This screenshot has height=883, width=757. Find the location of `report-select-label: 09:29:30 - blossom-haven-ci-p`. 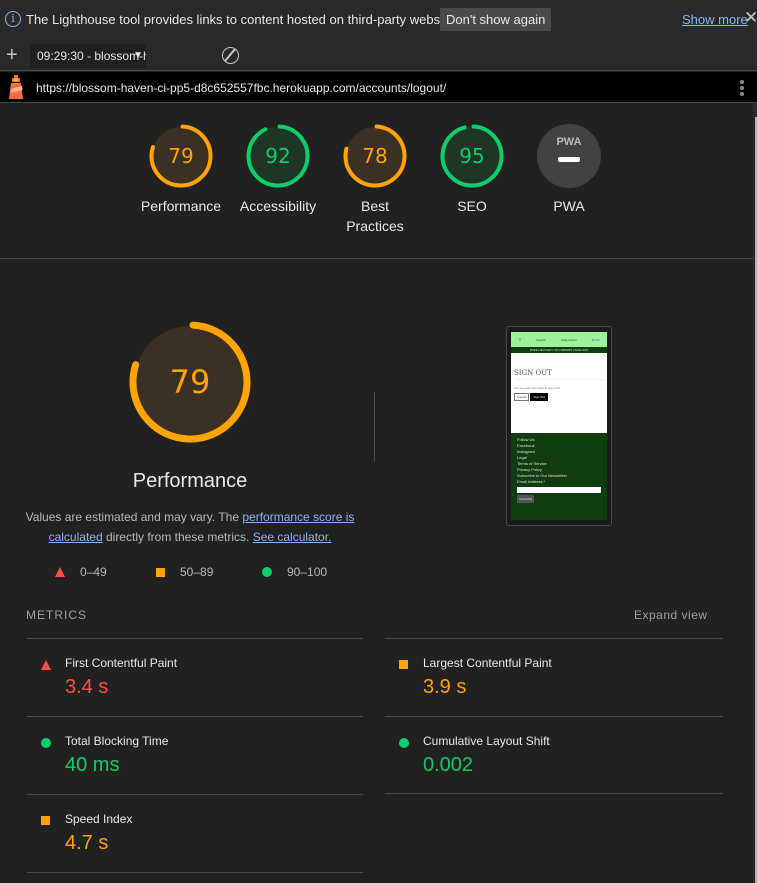

report-select-label: 09:29:30 - blossom-haven-ci-p is located at coordinates (91, 56).